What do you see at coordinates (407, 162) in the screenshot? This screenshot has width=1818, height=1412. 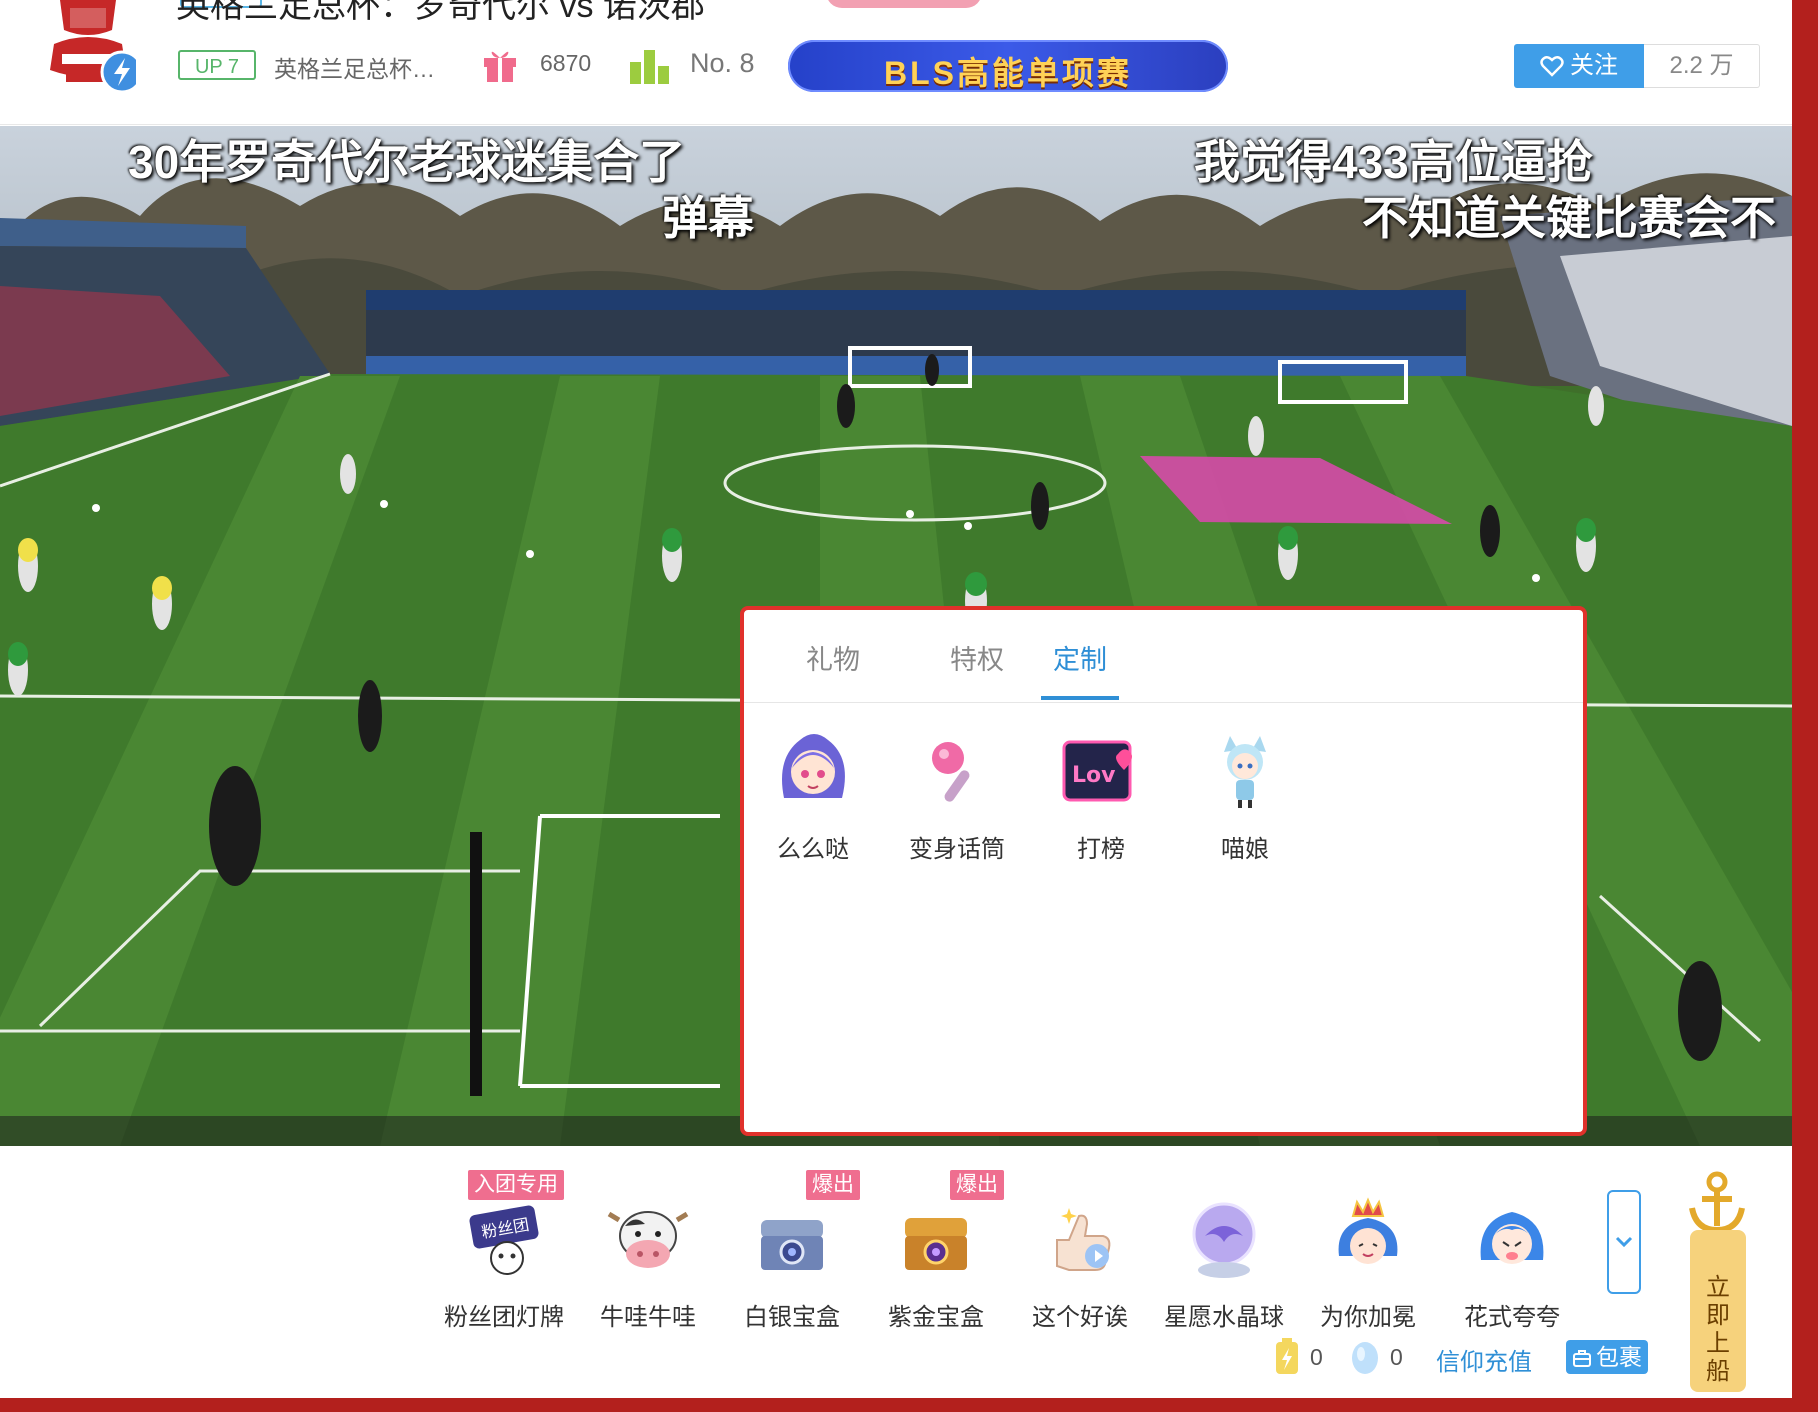 I see `danmaku-comment: 30年罗奇代尔老球迷集合了` at bounding box center [407, 162].